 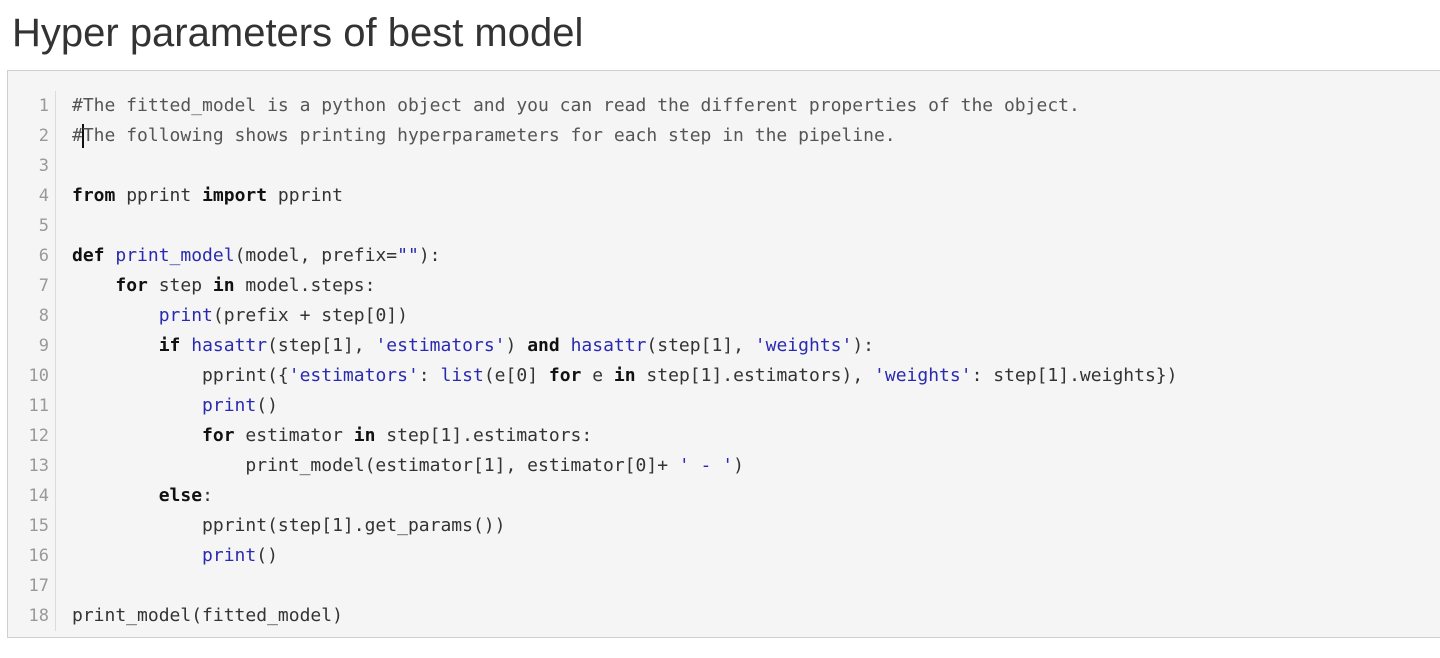 What do you see at coordinates (724, 316) in the screenshot?
I see `code-line: 8 print(prefix + step[0])` at bounding box center [724, 316].